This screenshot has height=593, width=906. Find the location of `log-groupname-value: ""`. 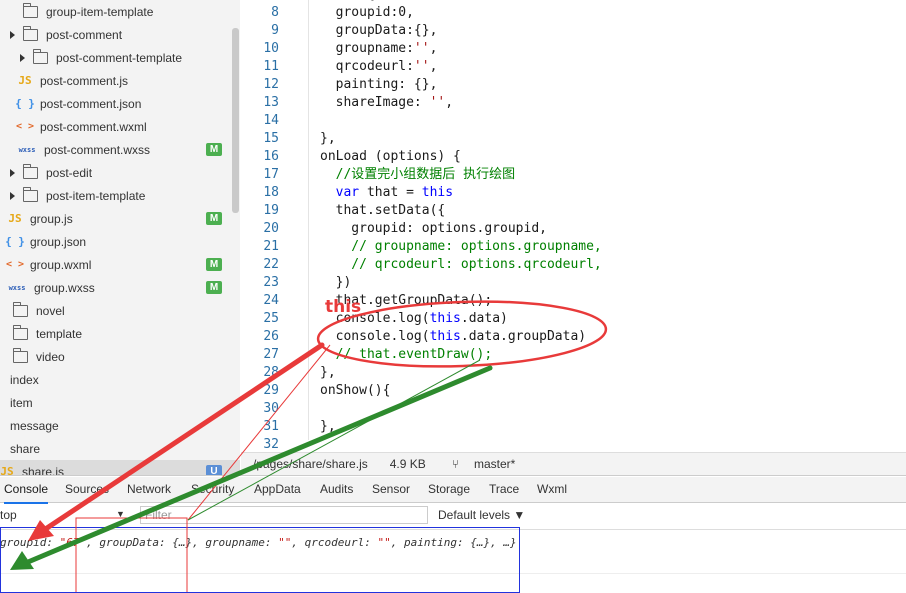

log-groupname-value: "" is located at coordinates (285, 542).